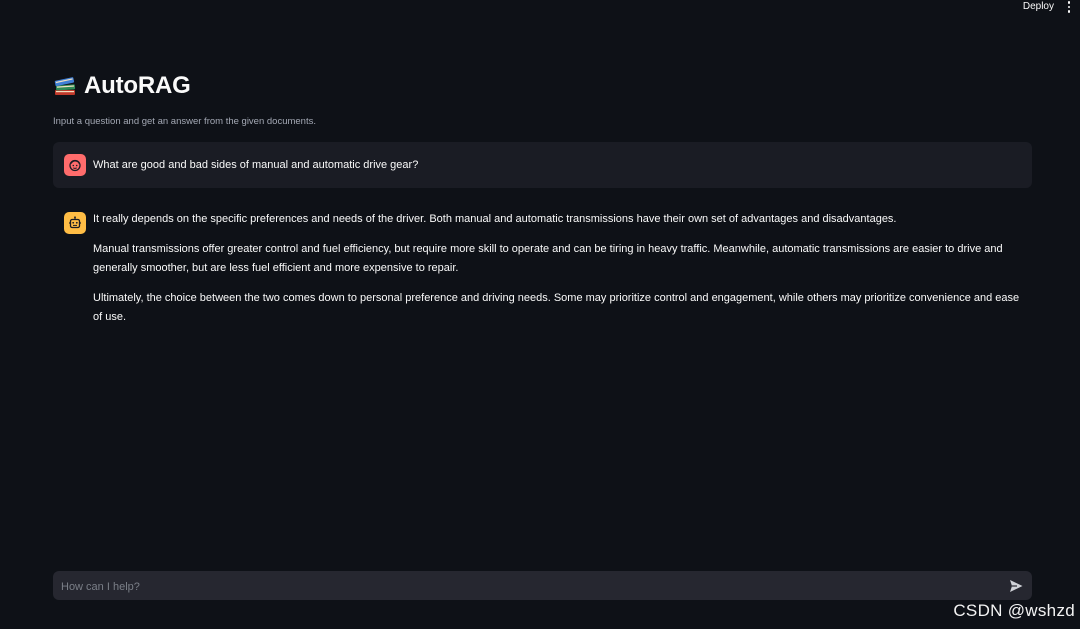 This screenshot has width=1080, height=629. What do you see at coordinates (75, 165) in the screenshot?
I see `user-face-icon` at bounding box center [75, 165].